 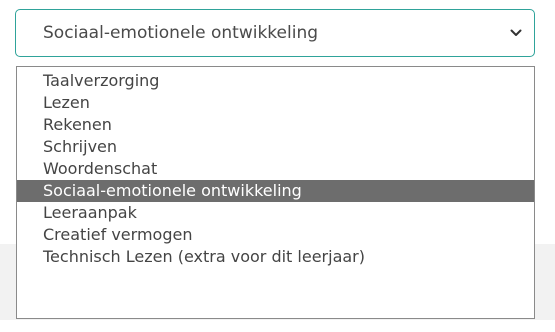 I want to click on option-sociaal-emotionele-ontwikkeling: Sociaal-emotionele ontwikkeling, so click(x=275, y=191).